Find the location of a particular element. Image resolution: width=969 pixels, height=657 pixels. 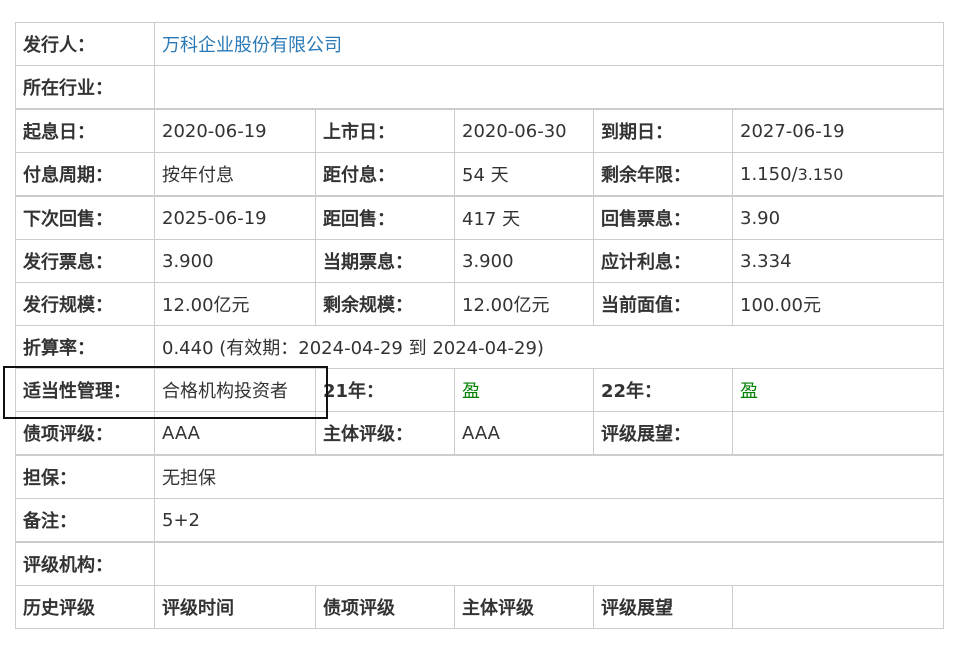

value: 按年付息 is located at coordinates (235, 174).